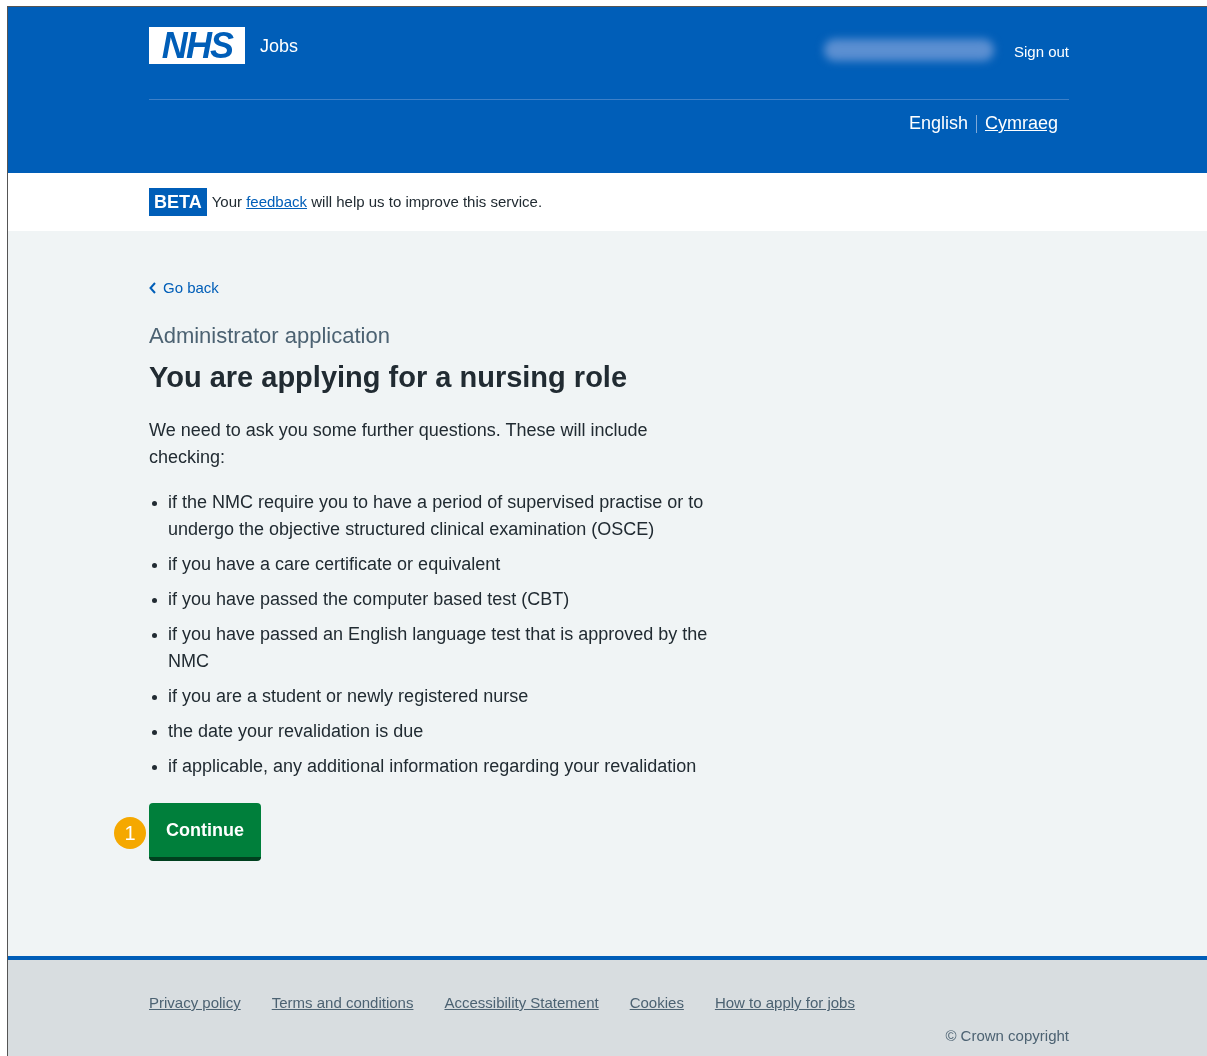  Describe the element at coordinates (277, 201) in the screenshot. I see `feedback-link: feedback` at that location.